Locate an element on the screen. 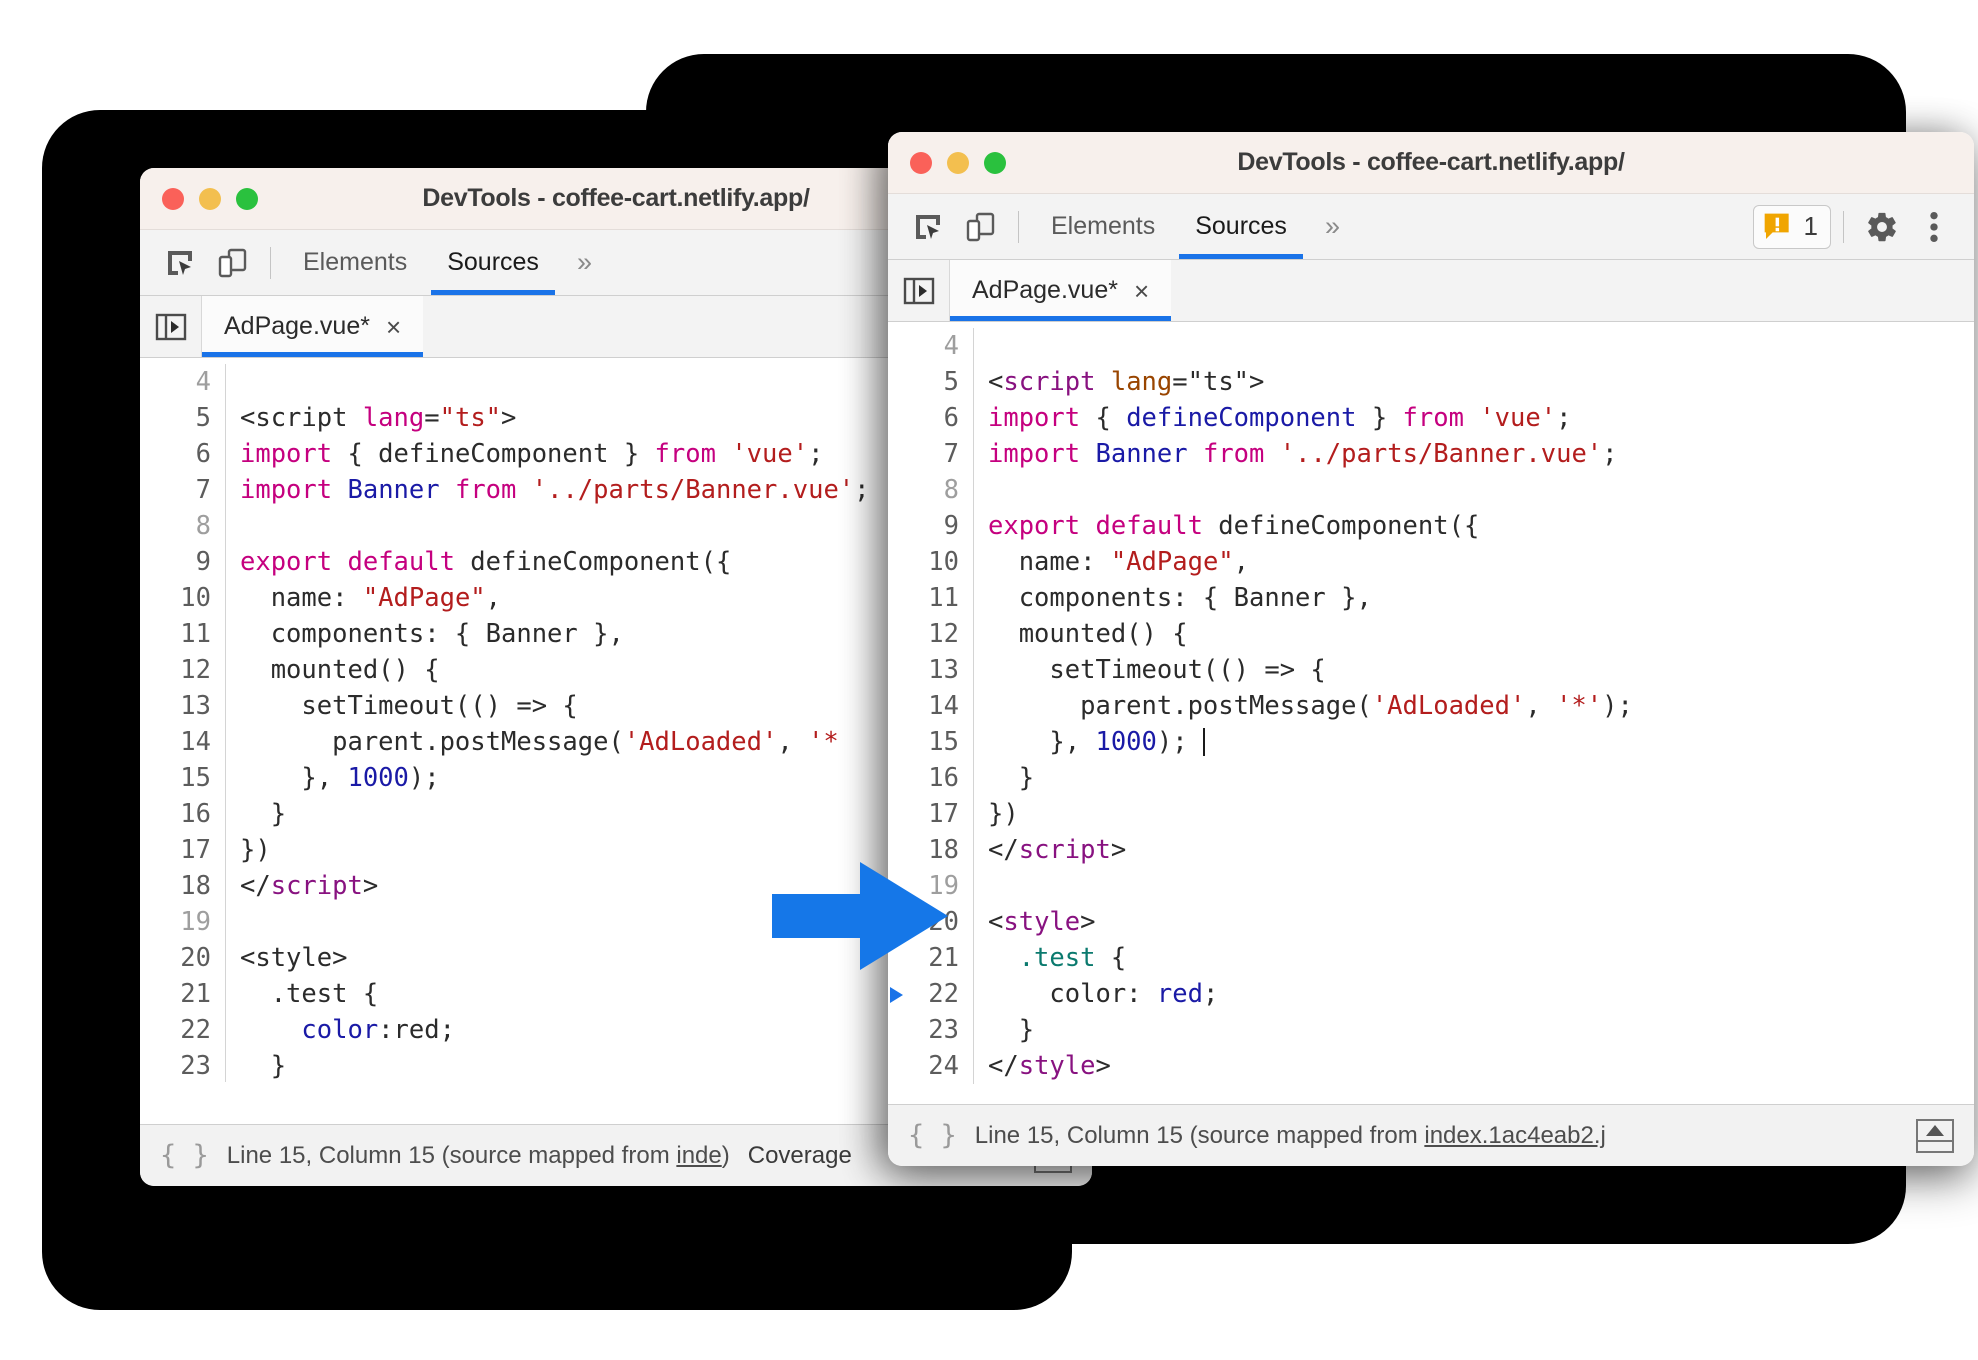  code-line: 16 } is located at coordinates (1431, 778).